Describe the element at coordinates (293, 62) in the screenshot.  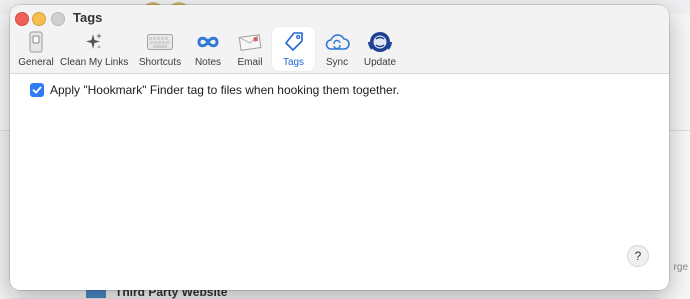
I see `tab-label: Tags` at that location.